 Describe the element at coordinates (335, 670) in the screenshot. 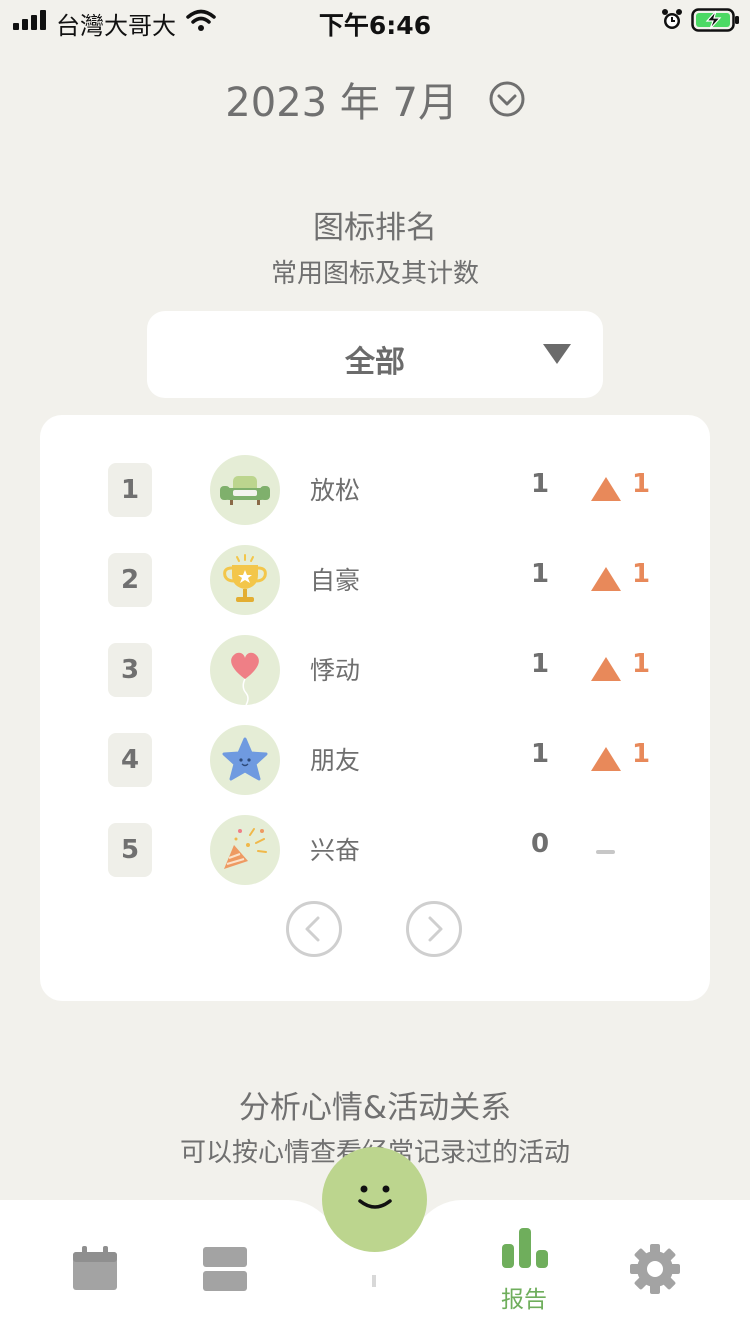

I see `icon-name: 悸动` at that location.